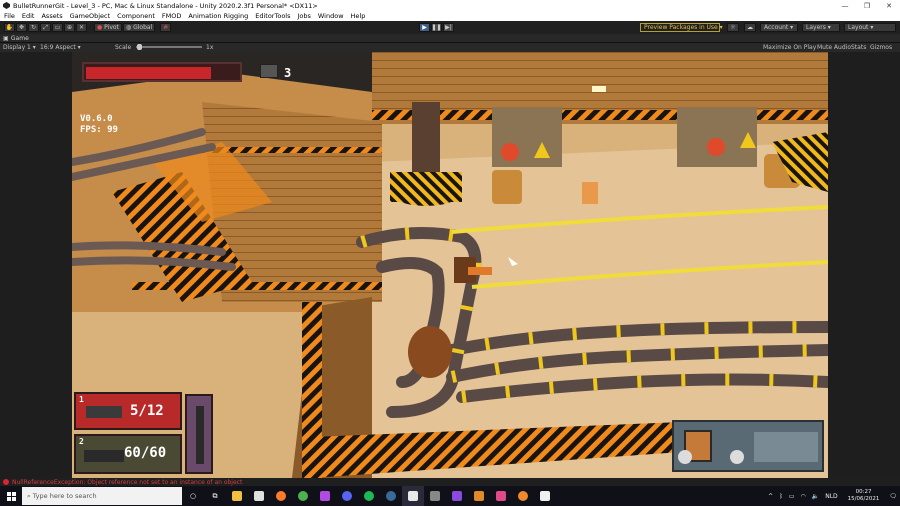 Image resolution: width=900 pixels, height=506 pixels. What do you see at coordinates (303, 16) in the screenshot?
I see `menu-jobs: Jobs` at bounding box center [303, 16].